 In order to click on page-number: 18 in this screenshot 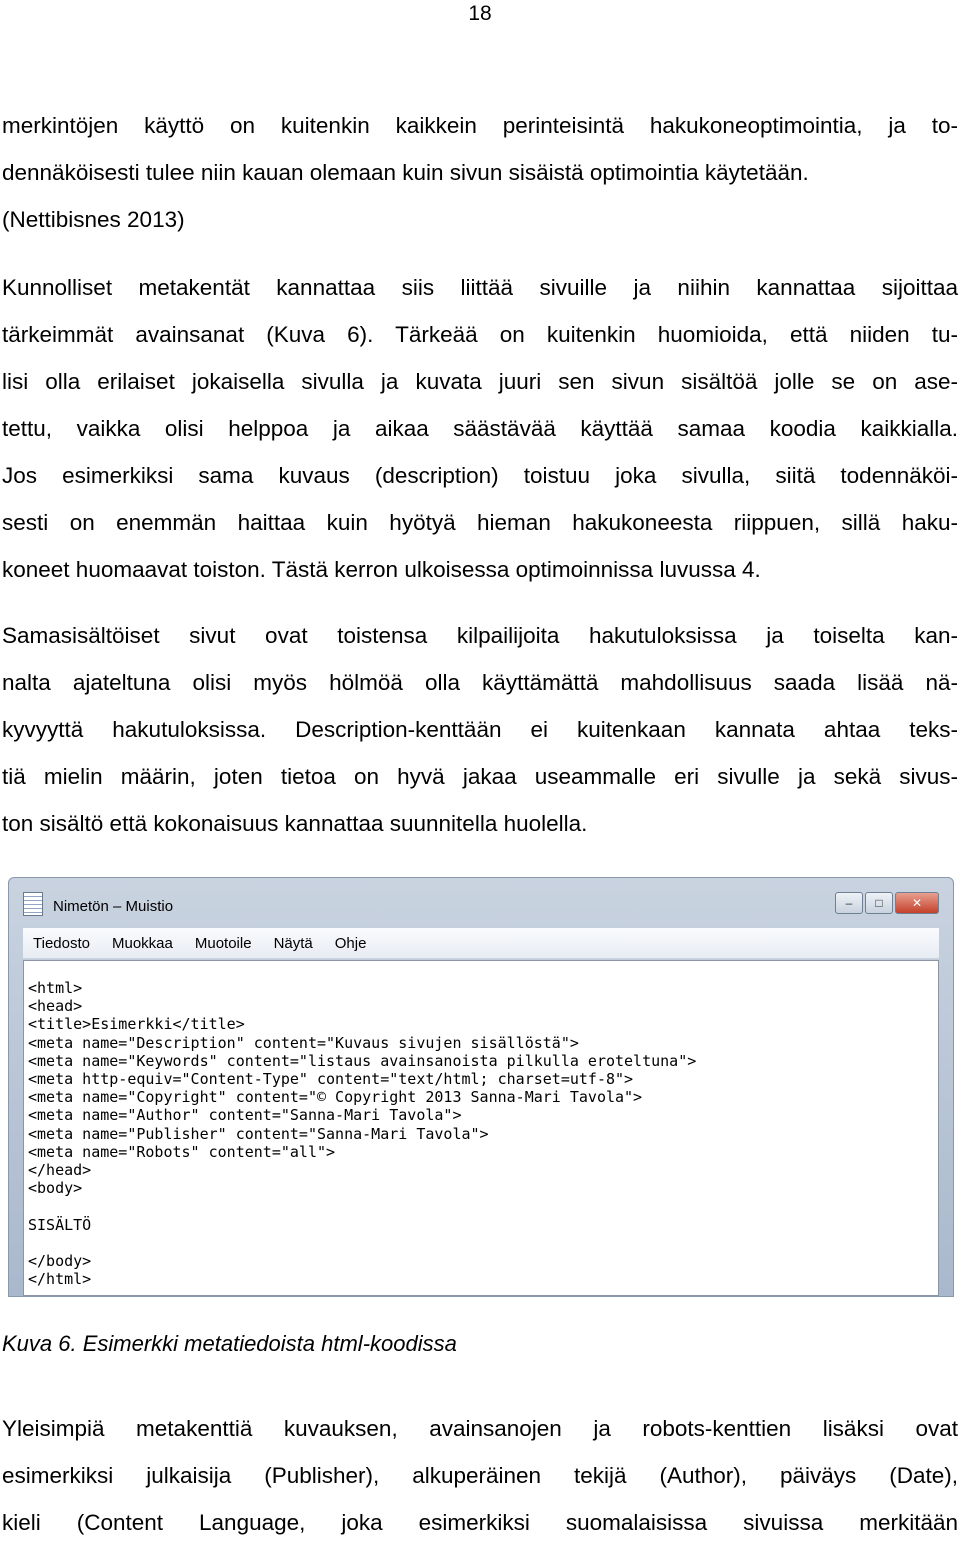, I will do `click(480, 13)`.